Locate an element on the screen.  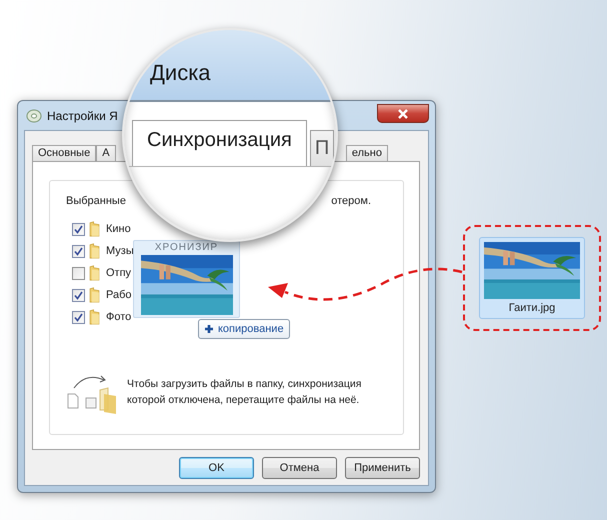
folder-label: Фото is located at coordinates (119, 317).